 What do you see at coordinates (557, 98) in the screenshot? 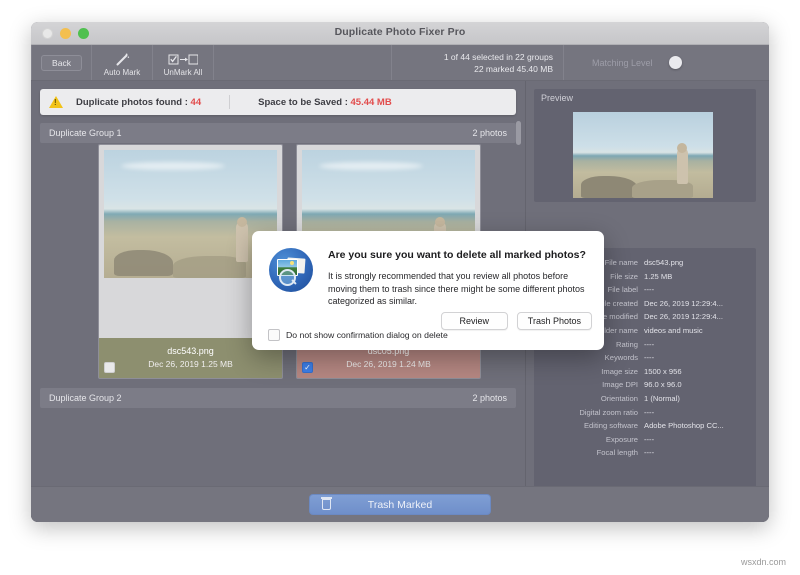
I see `preview-label: Preview` at bounding box center [557, 98].